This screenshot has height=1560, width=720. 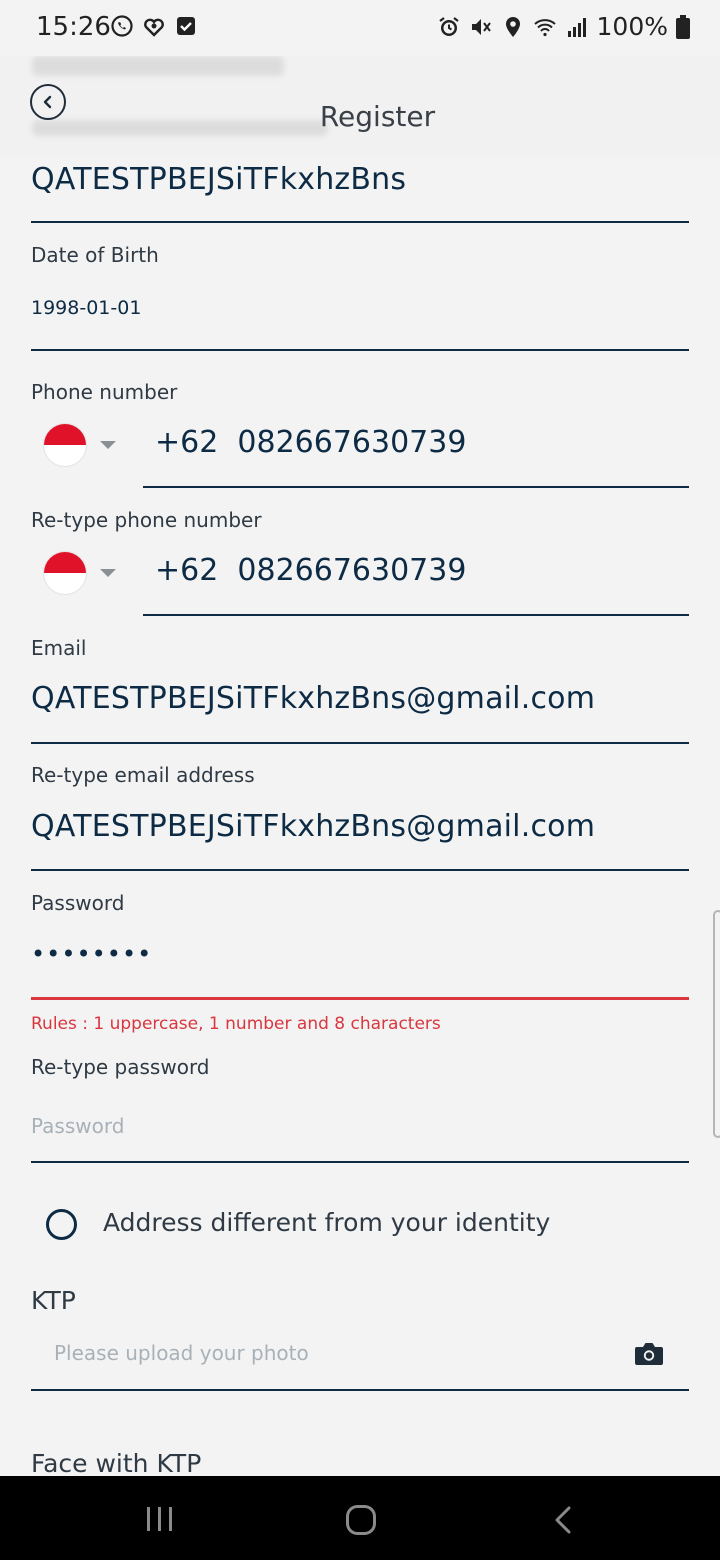 What do you see at coordinates (146, 520) in the screenshot?
I see `retype-phone-label: Re-type phone number` at bounding box center [146, 520].